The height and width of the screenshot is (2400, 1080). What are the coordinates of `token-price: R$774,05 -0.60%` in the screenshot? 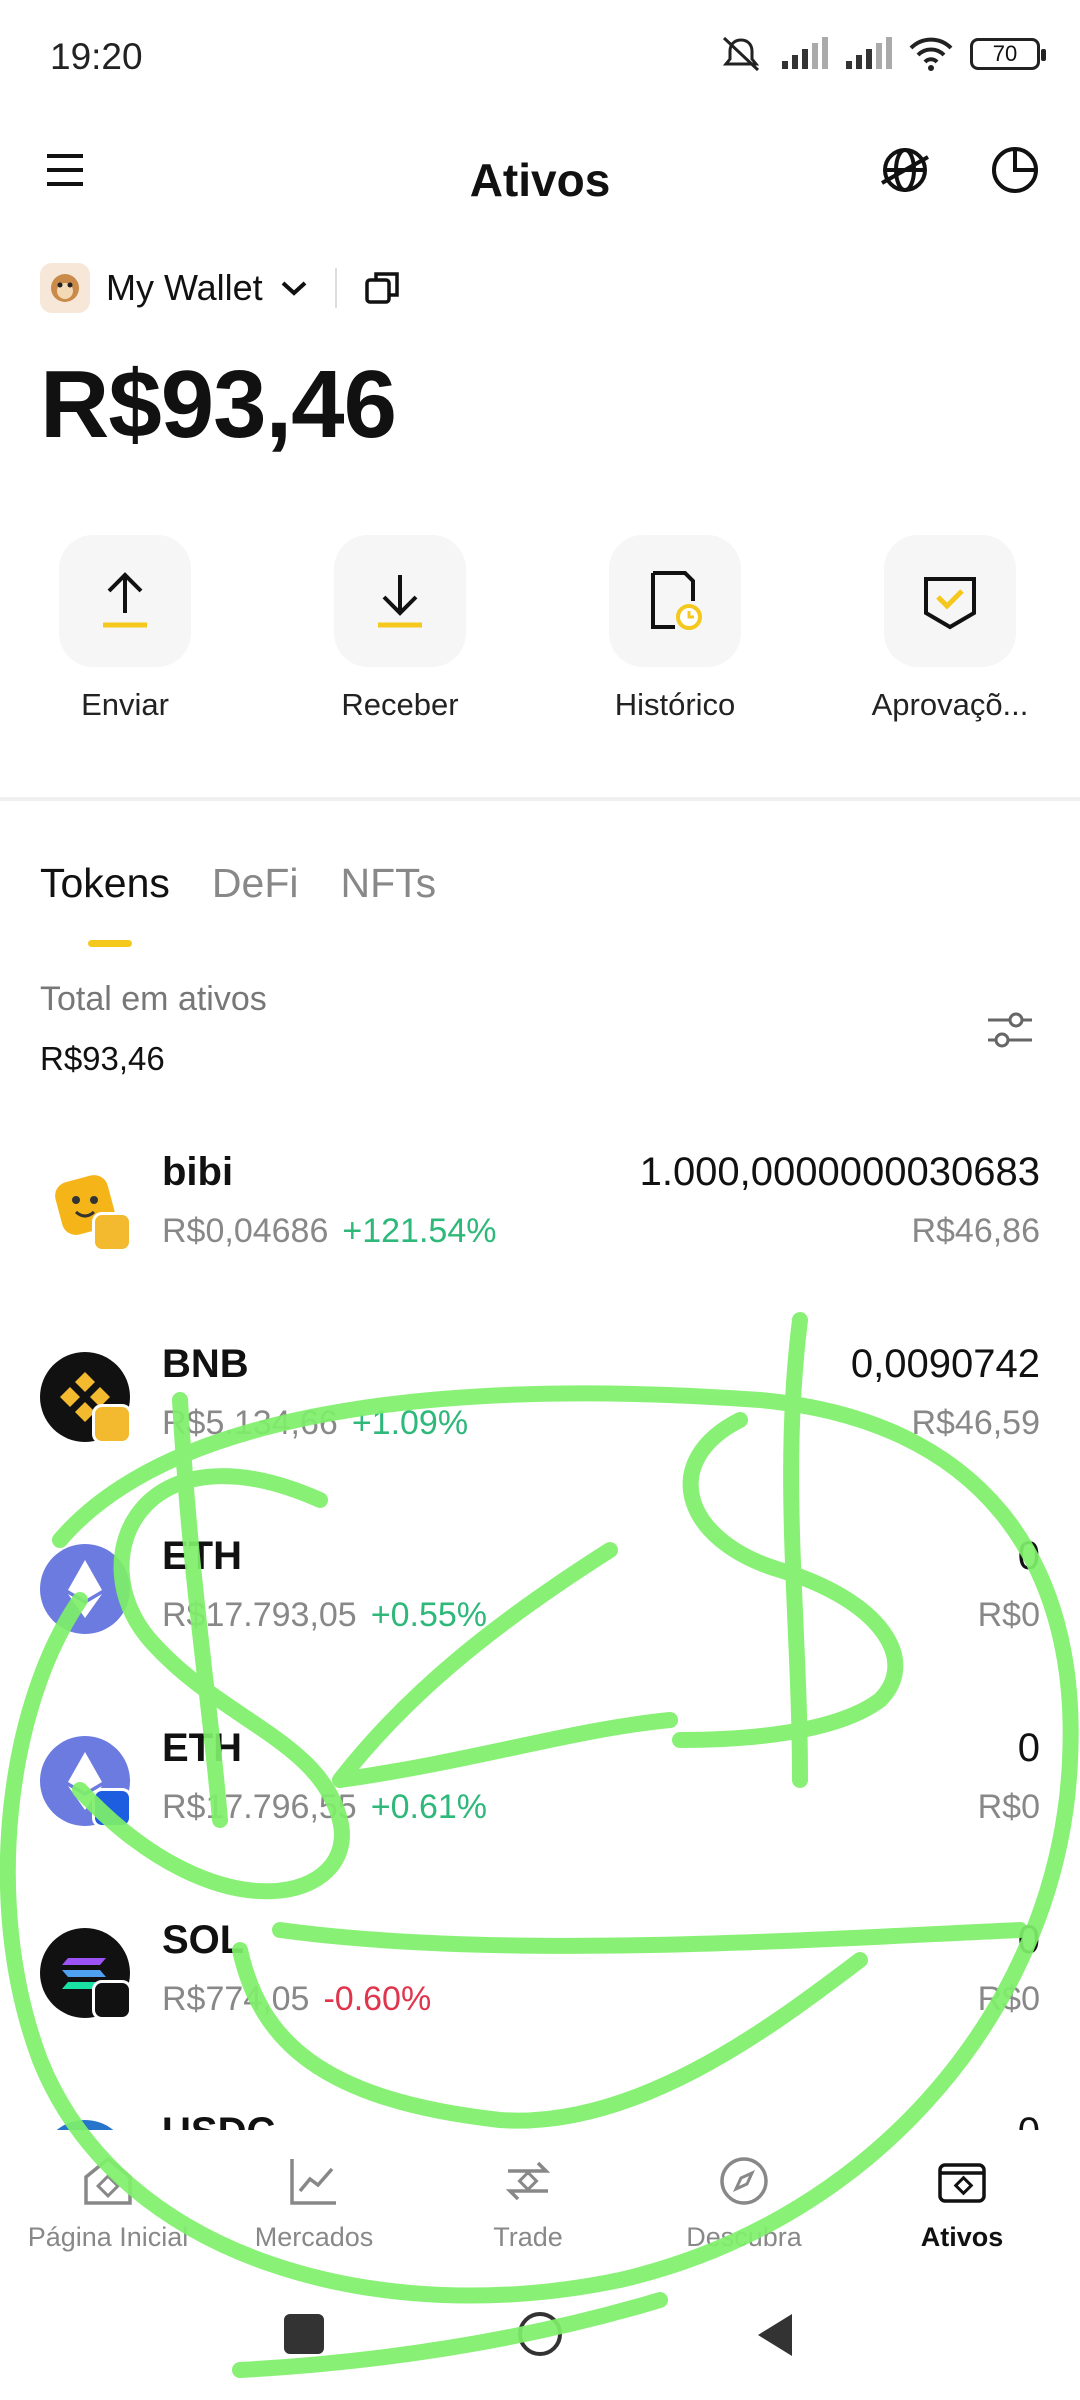 It's located at (296, 1999).